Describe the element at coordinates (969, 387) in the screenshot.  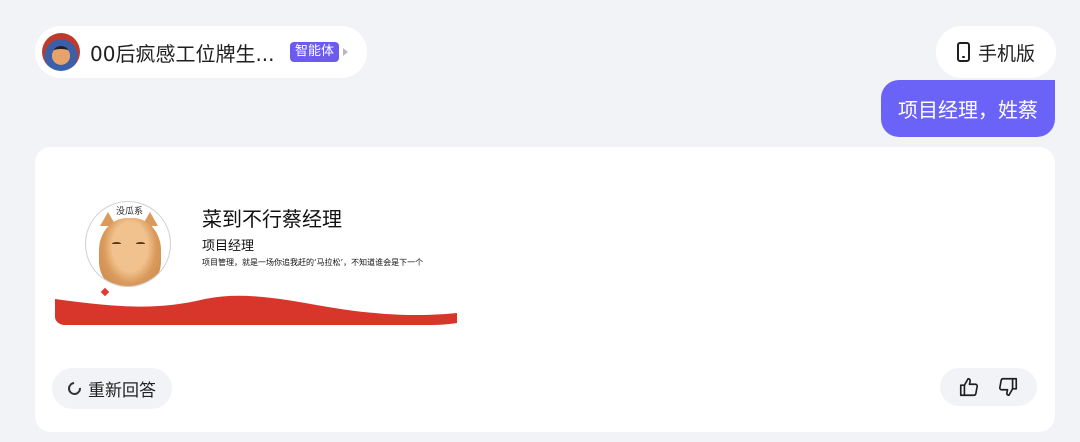
I see `thumbs-up-icon` at that location.